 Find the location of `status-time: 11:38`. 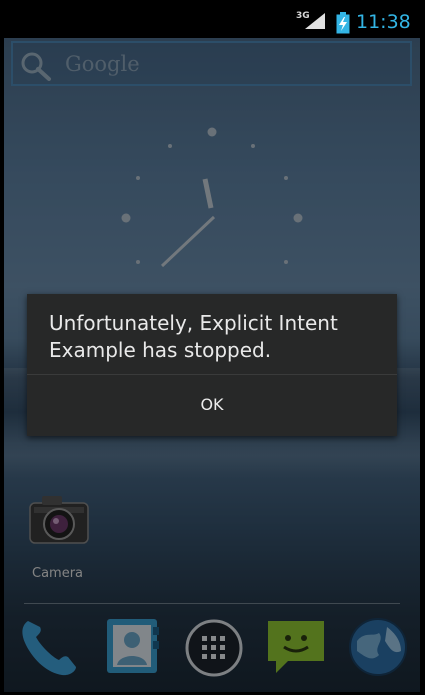

status-time: 11:38 is located at coordinates (383, 22).